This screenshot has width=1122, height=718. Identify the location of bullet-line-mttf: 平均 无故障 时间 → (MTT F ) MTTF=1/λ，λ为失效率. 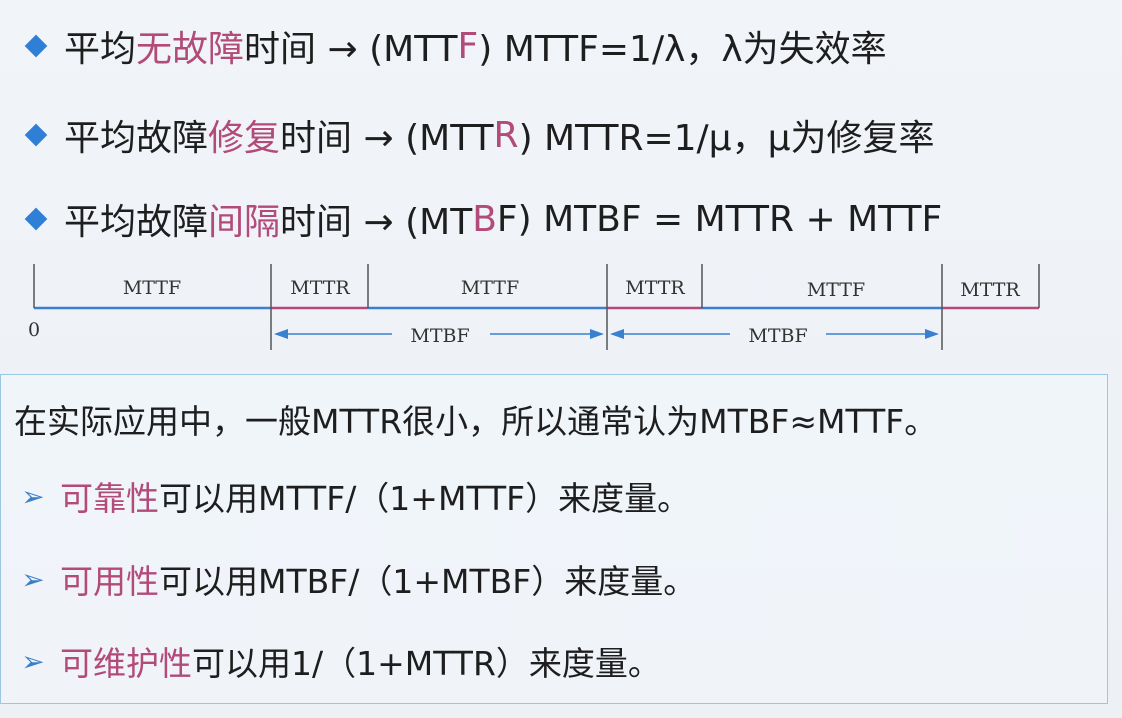
(454, 46).